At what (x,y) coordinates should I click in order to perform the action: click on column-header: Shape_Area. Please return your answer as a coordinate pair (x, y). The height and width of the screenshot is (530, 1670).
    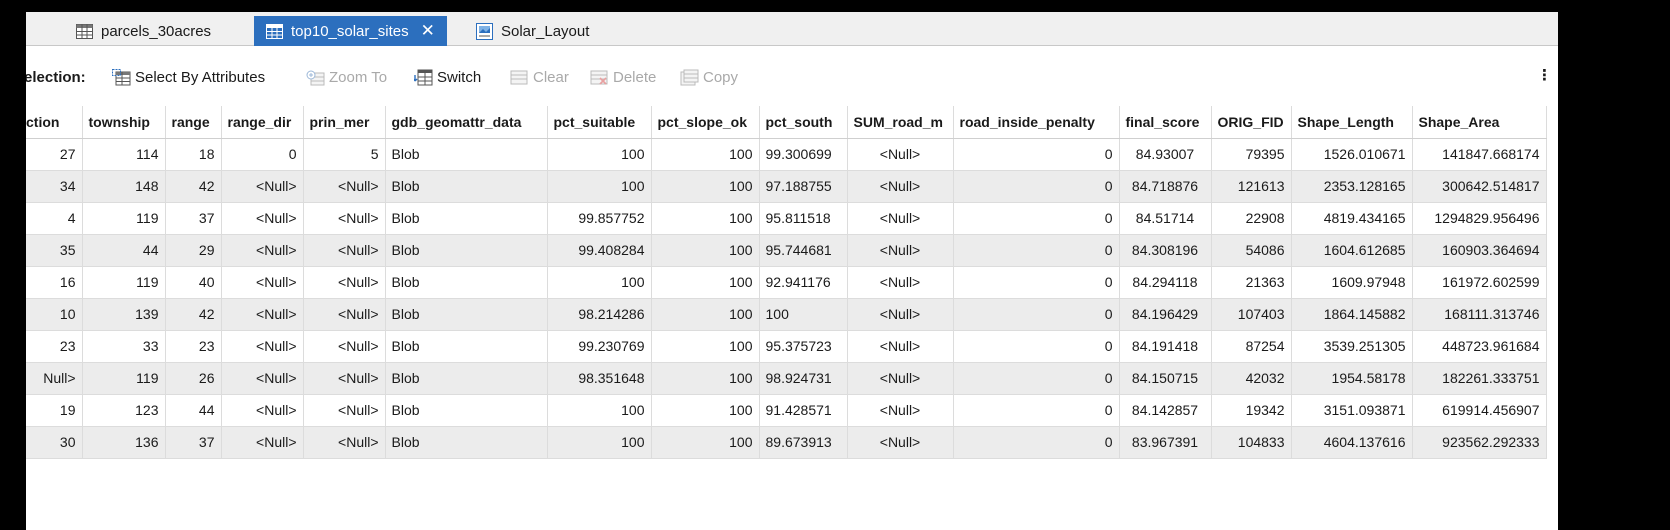
    Looking at the image, I should click on (1479, 122).